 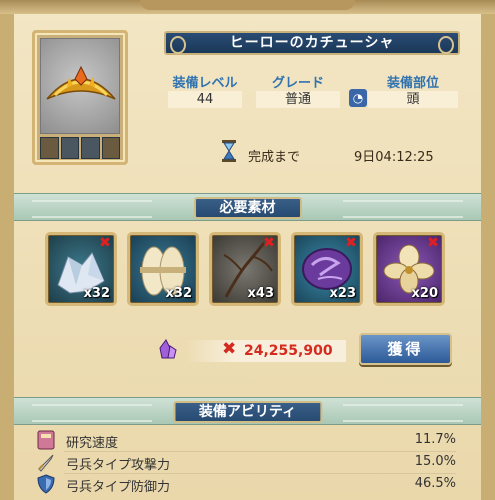 I want to click on ability-row: 弓兵タイプ攻撃力 15.0%, so click(x=246, y=463).